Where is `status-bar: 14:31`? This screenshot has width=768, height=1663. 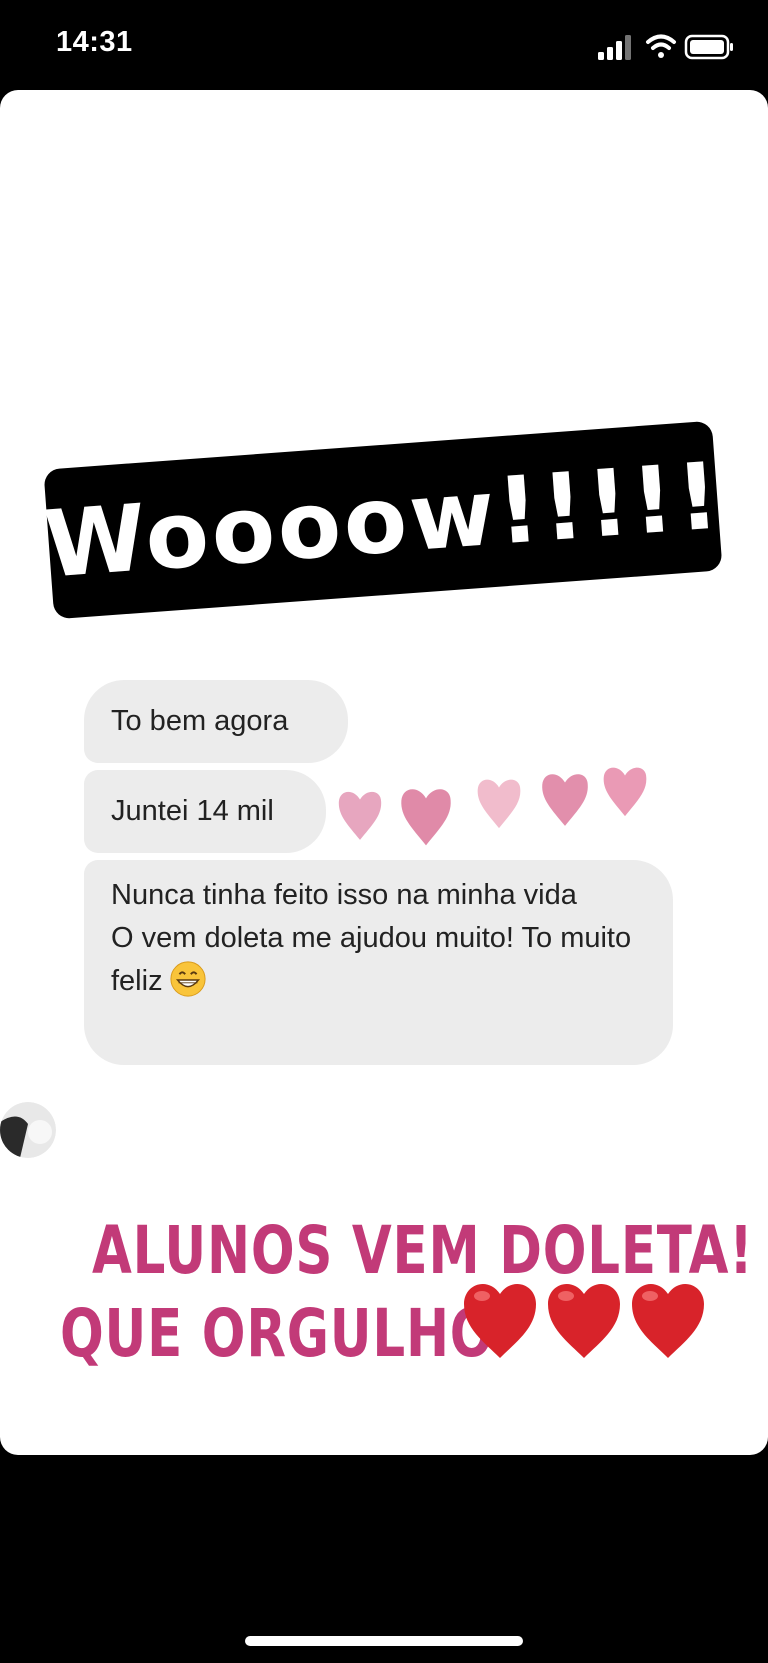
status-bar: 14:31 is located at coordinates (384, 45).